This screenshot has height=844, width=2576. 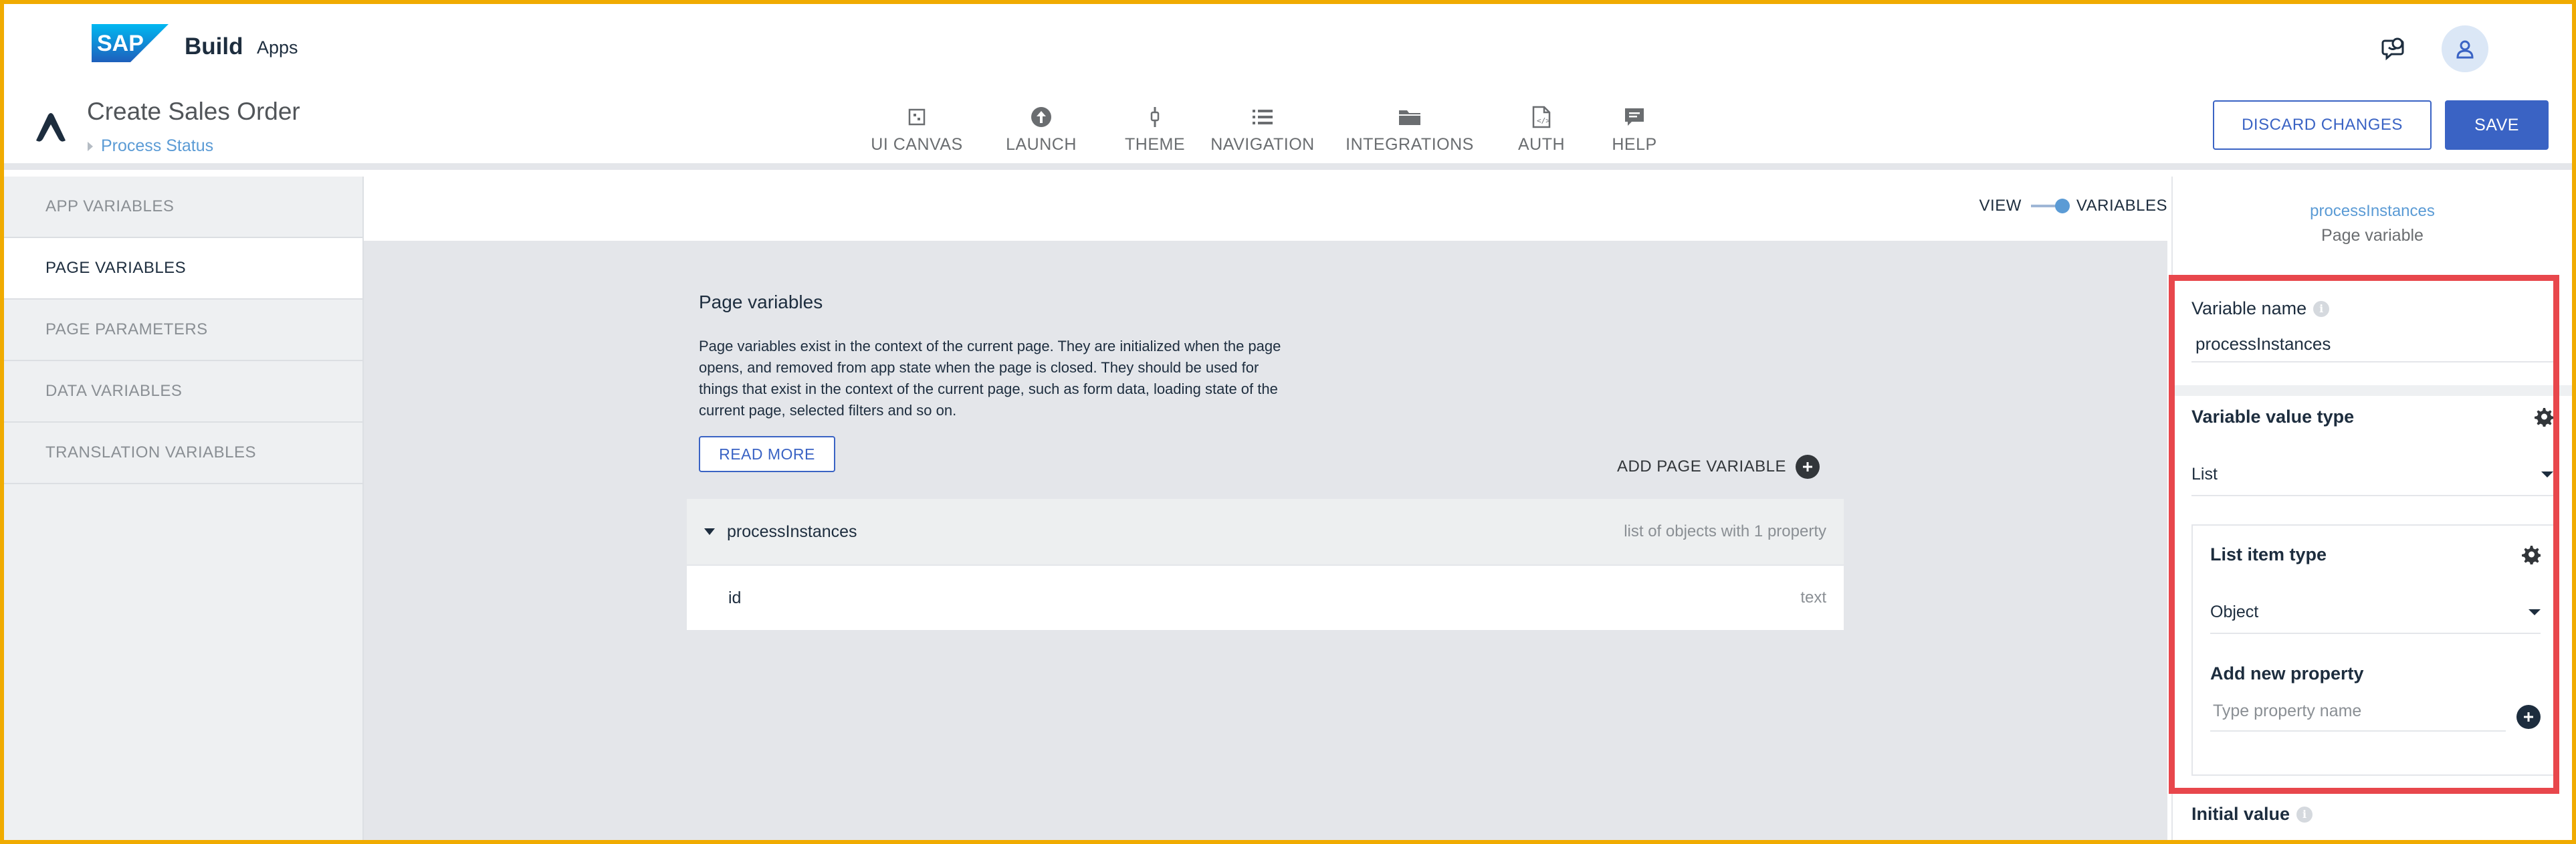 I want to click on info-icon: i, so click(x=2304, y=814).